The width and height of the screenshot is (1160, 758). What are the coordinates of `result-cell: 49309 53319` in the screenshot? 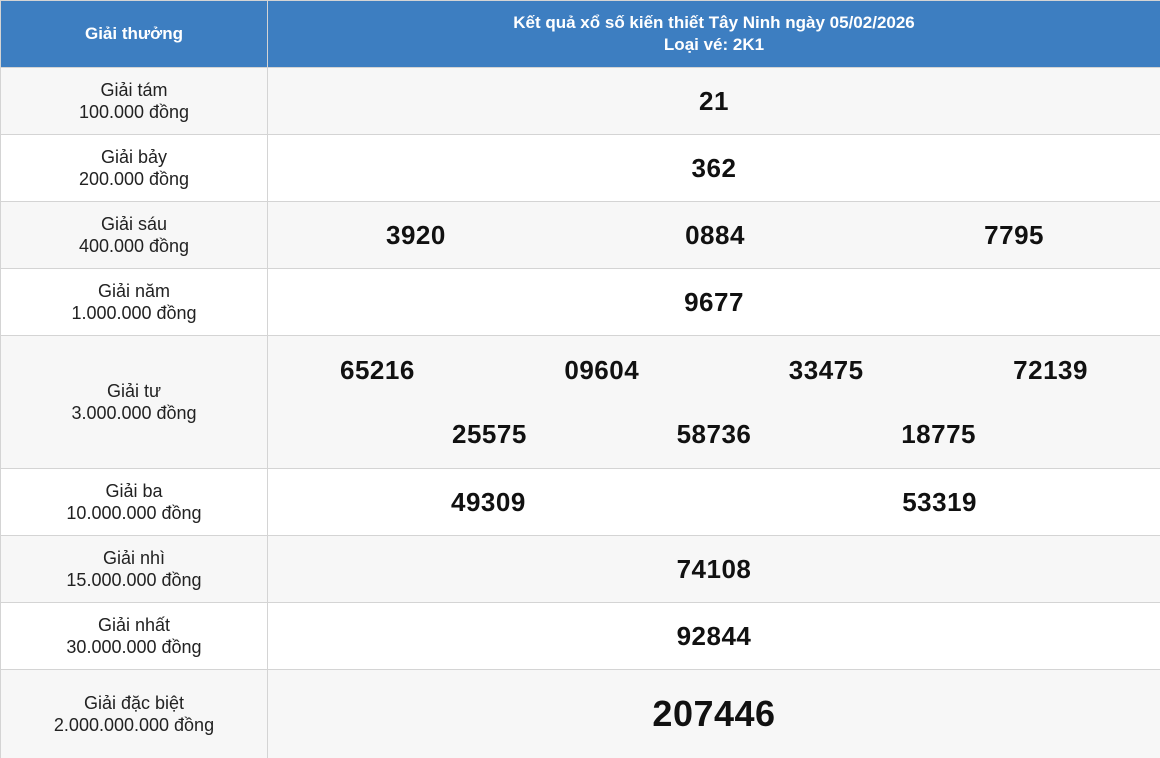 It's located at (713, 502).